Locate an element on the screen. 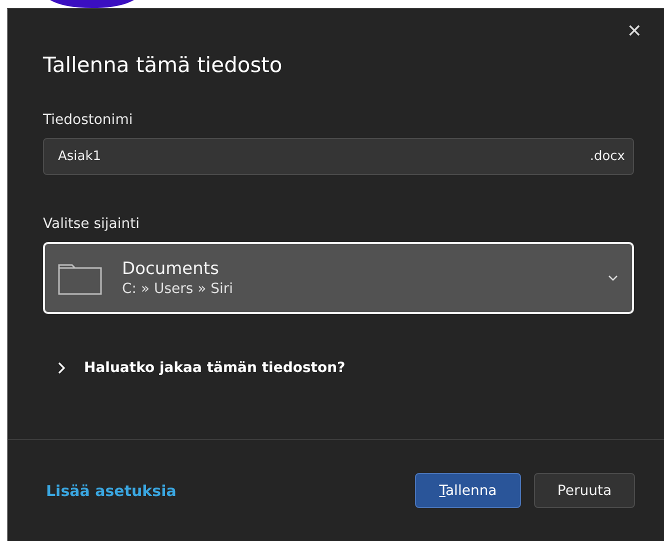  chevron-right-icon is located at coordinates (61, 368).